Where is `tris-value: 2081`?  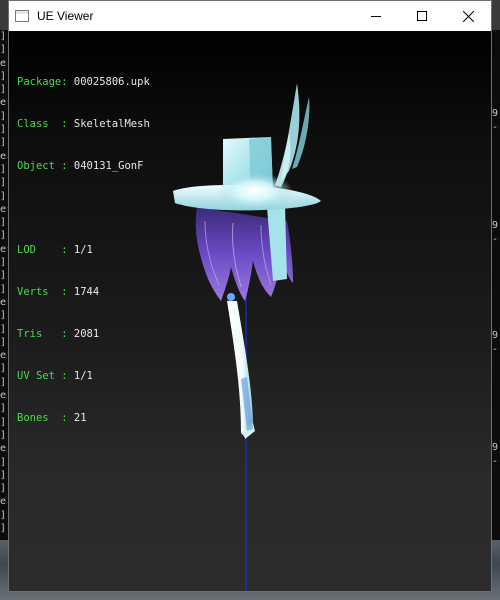 tris-value: 2081 is located at coordinates (86, 334).